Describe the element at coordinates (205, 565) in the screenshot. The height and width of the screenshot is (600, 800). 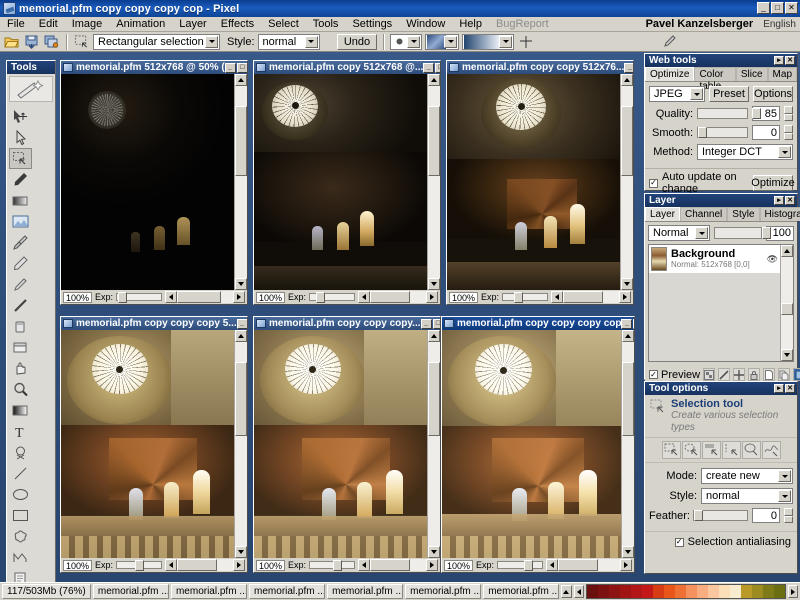
I see `image-4-horizontal-scrollbar` at that location.